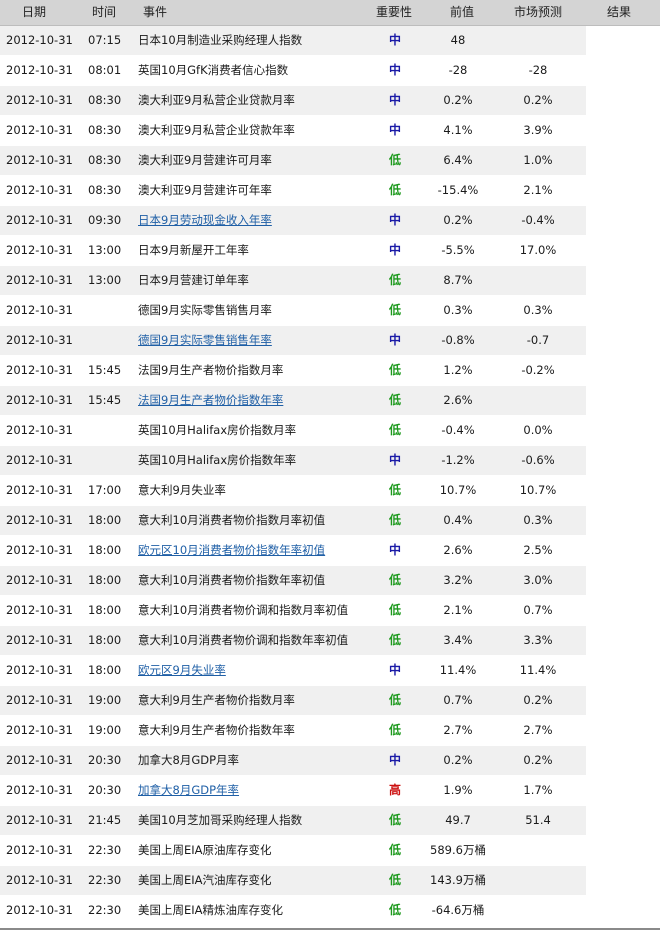  What do you see at coordinates (211, 370) in the screenshot?
I see `event-name: 法国9月生产者物价指数月率` at bounding box center [211, 370].